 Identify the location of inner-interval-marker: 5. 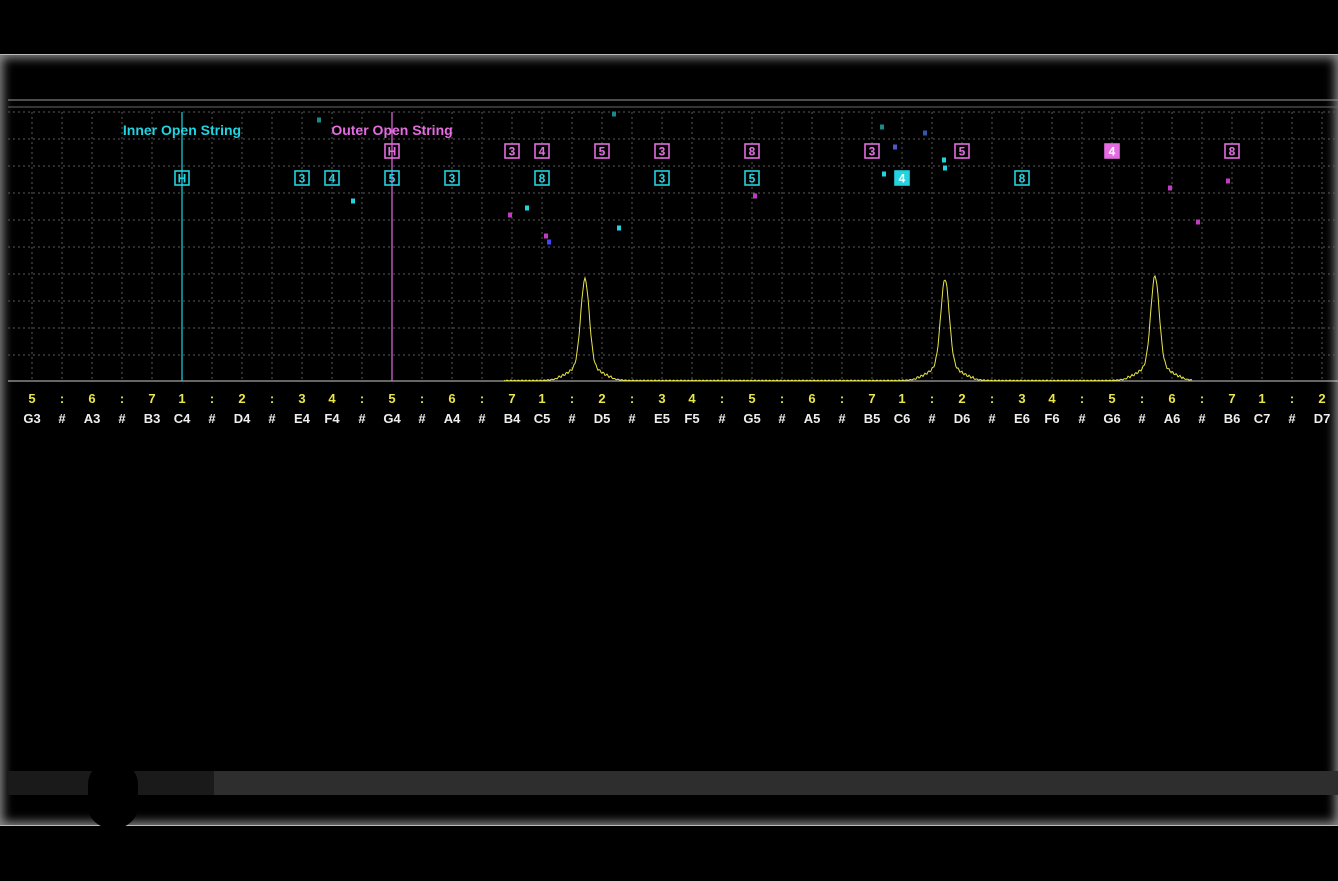
(392, 178).